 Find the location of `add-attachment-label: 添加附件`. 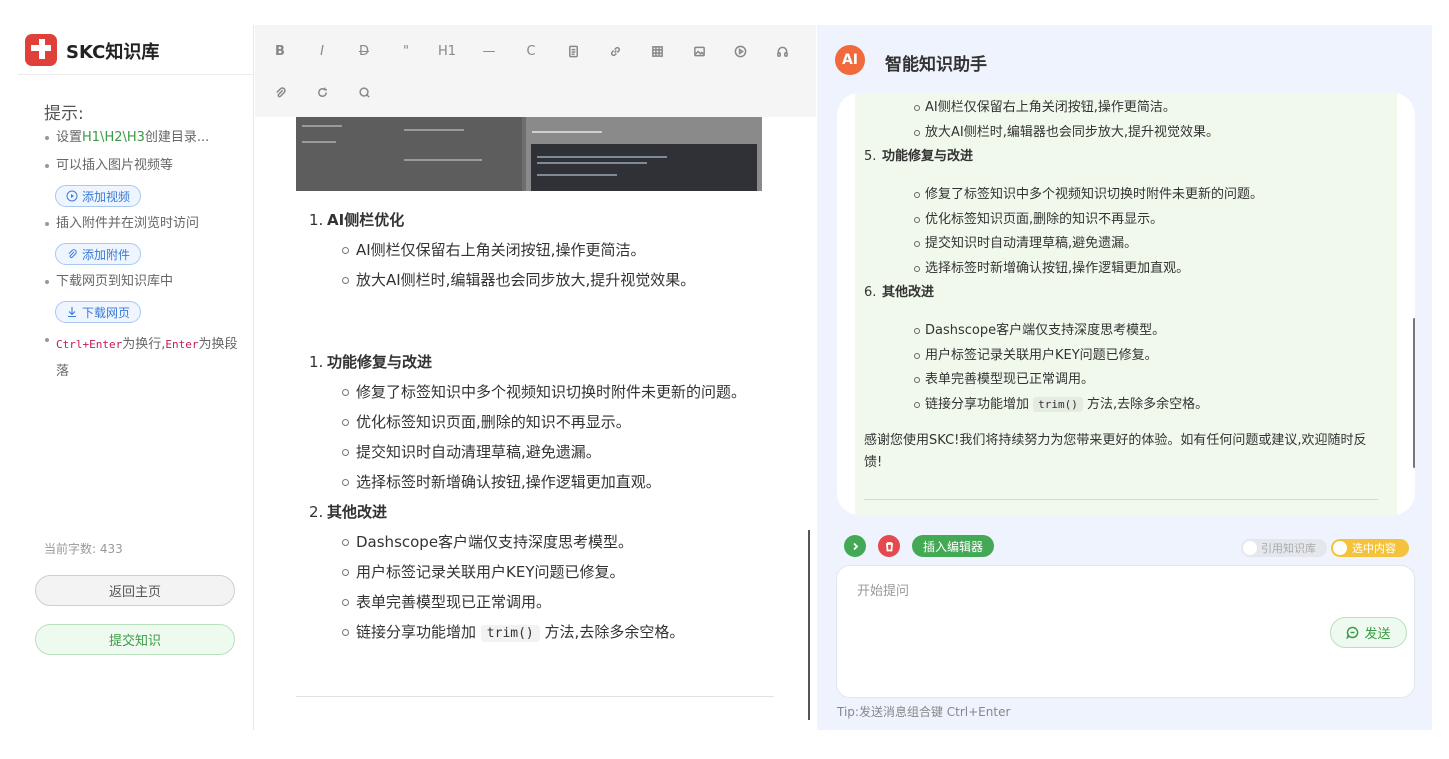

add-attachment-label: 添加附件 is located at coordinates (106, 254).